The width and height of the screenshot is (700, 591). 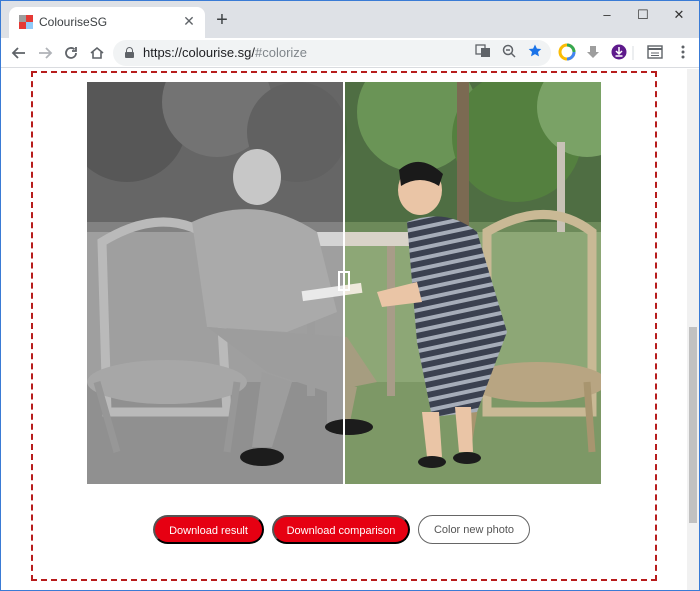 What do you see at coordinates (567, 53) in the screenshot?
I see `extension-colorful-icon` at bounding box center [567, 53].